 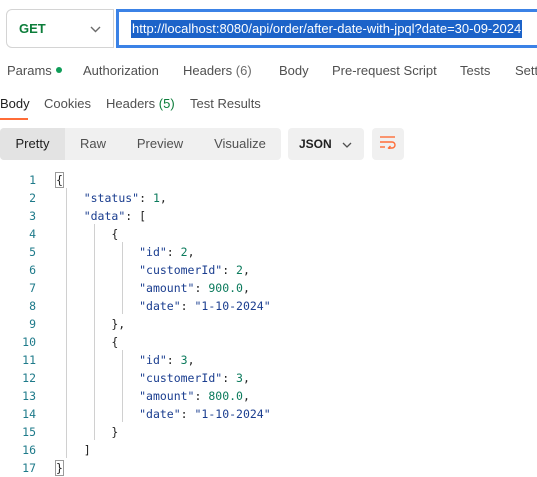 I want to click on wrap-lines-button, so click(x=388, y=144).